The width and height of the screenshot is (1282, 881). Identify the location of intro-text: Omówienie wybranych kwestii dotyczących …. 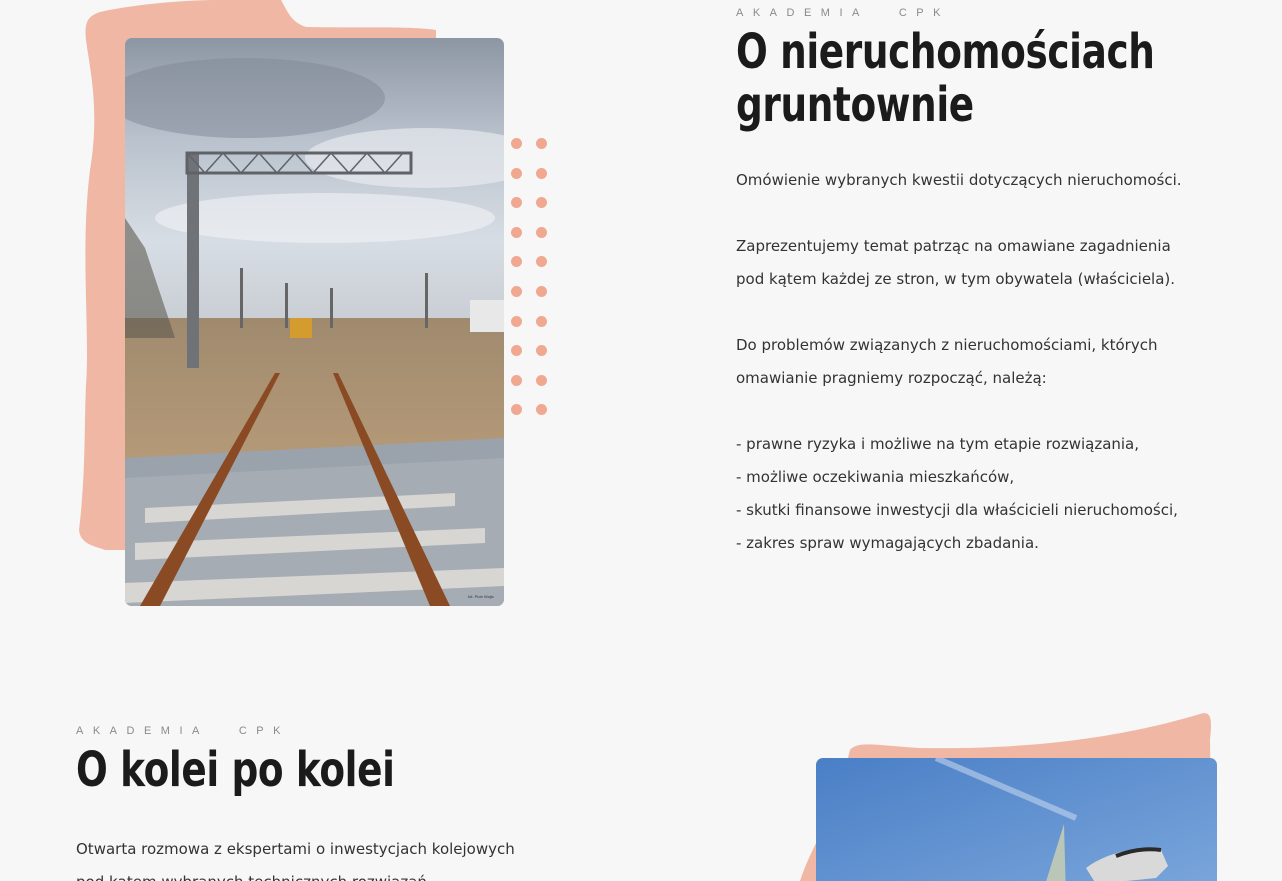
(959, 180).